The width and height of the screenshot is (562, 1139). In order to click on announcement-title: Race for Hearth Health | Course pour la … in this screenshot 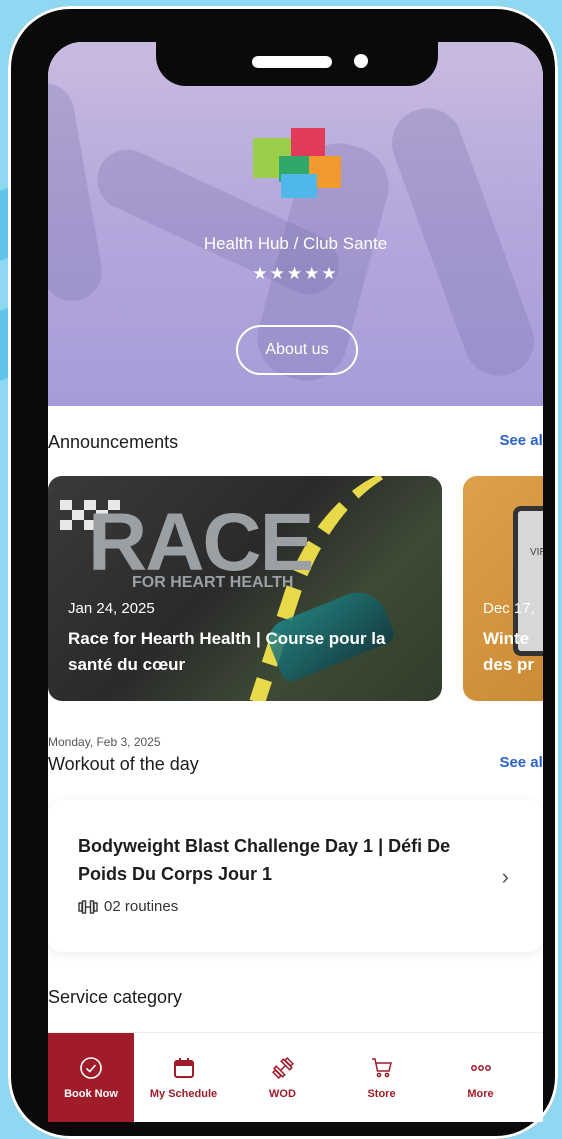, I will do `click(227, 651)`.